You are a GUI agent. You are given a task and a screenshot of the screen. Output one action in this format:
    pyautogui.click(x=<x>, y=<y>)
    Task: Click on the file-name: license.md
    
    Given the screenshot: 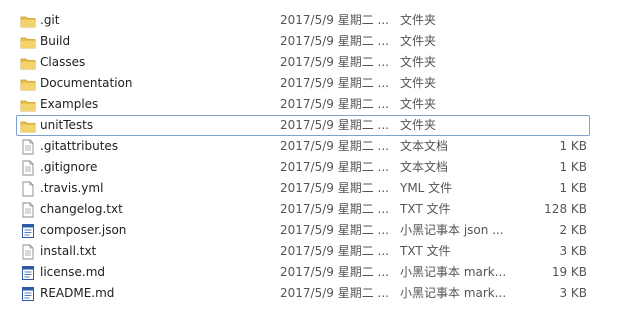 What is the action you would take?
    pyautogui.click(x=73, y=272)
    